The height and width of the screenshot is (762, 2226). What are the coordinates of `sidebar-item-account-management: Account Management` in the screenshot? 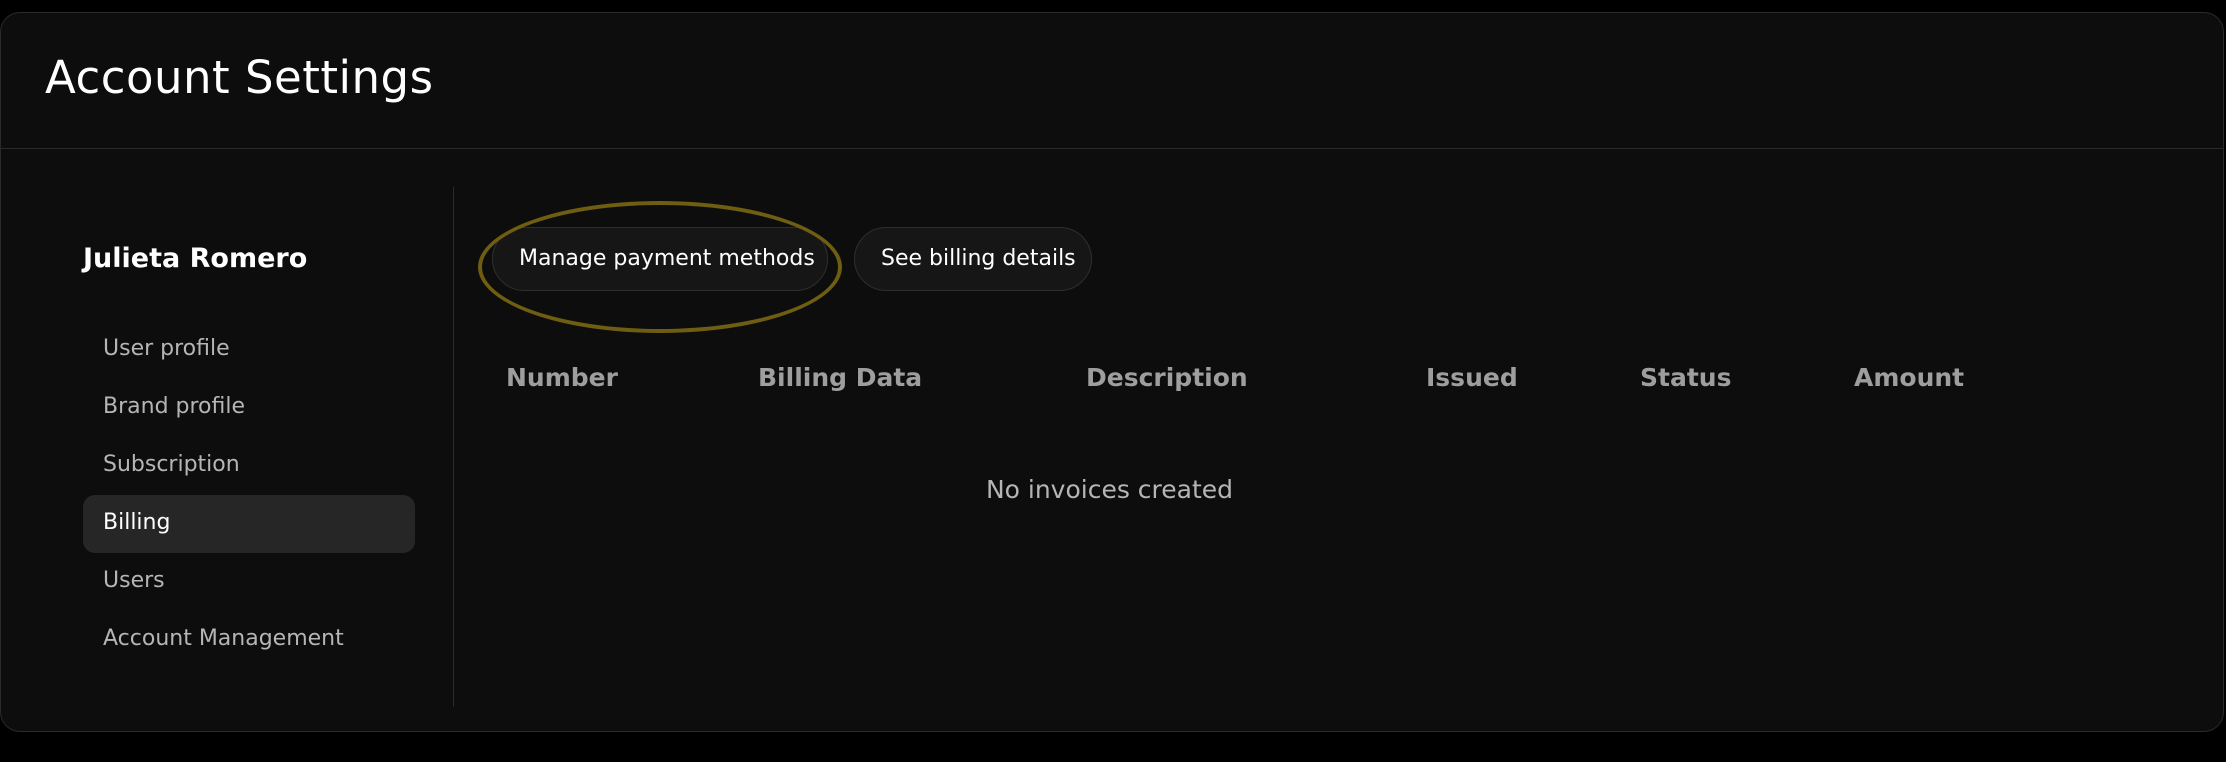 It's located at (249, 640).